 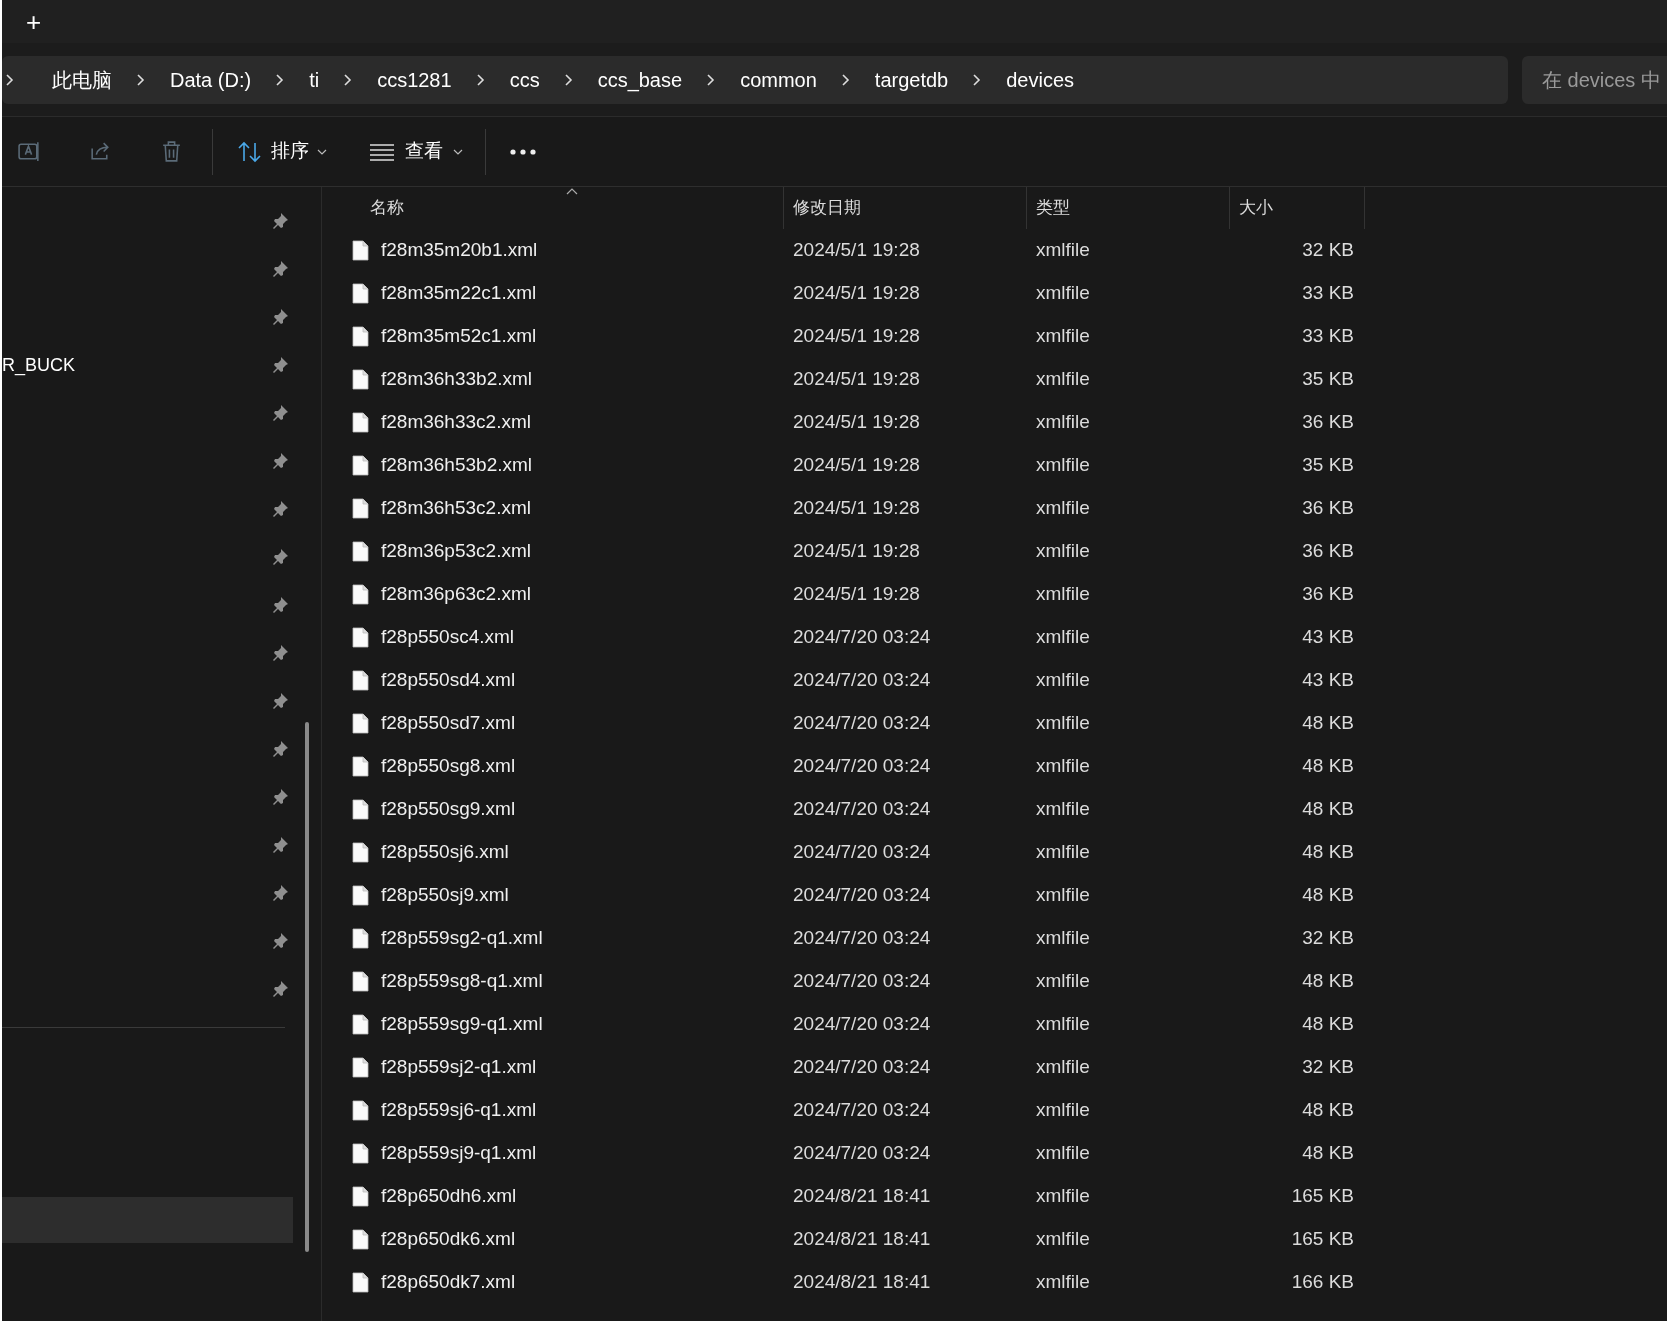 What do you see at coordinates (445, 895) in the screenshot?
I see `file-name: f28p550sj9.xml` at bounding box center [445, 895].